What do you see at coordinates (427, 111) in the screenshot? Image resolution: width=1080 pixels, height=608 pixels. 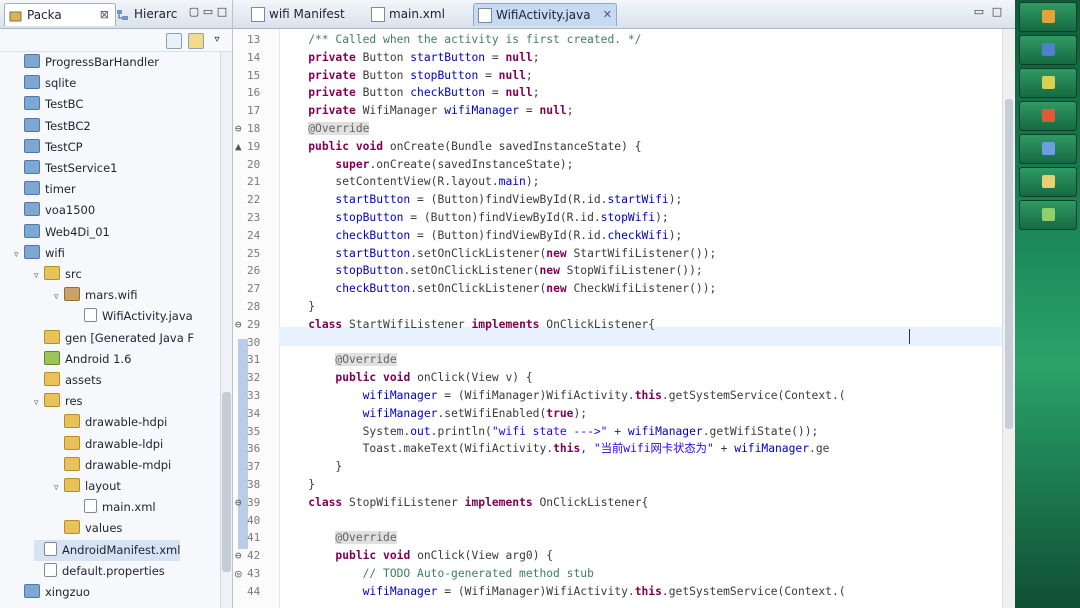 I see `code-line: private WifiManager wifiManager = null;` at bounding box center [427, 111].